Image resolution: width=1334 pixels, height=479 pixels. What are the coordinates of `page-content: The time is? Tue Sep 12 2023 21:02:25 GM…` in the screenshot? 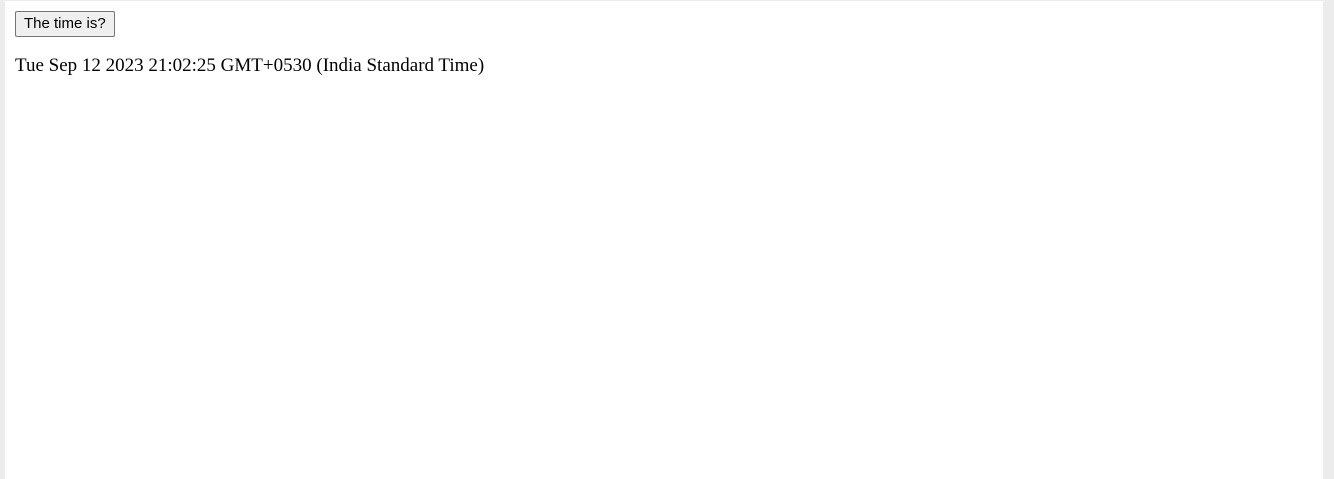 It's located at (249, 44).